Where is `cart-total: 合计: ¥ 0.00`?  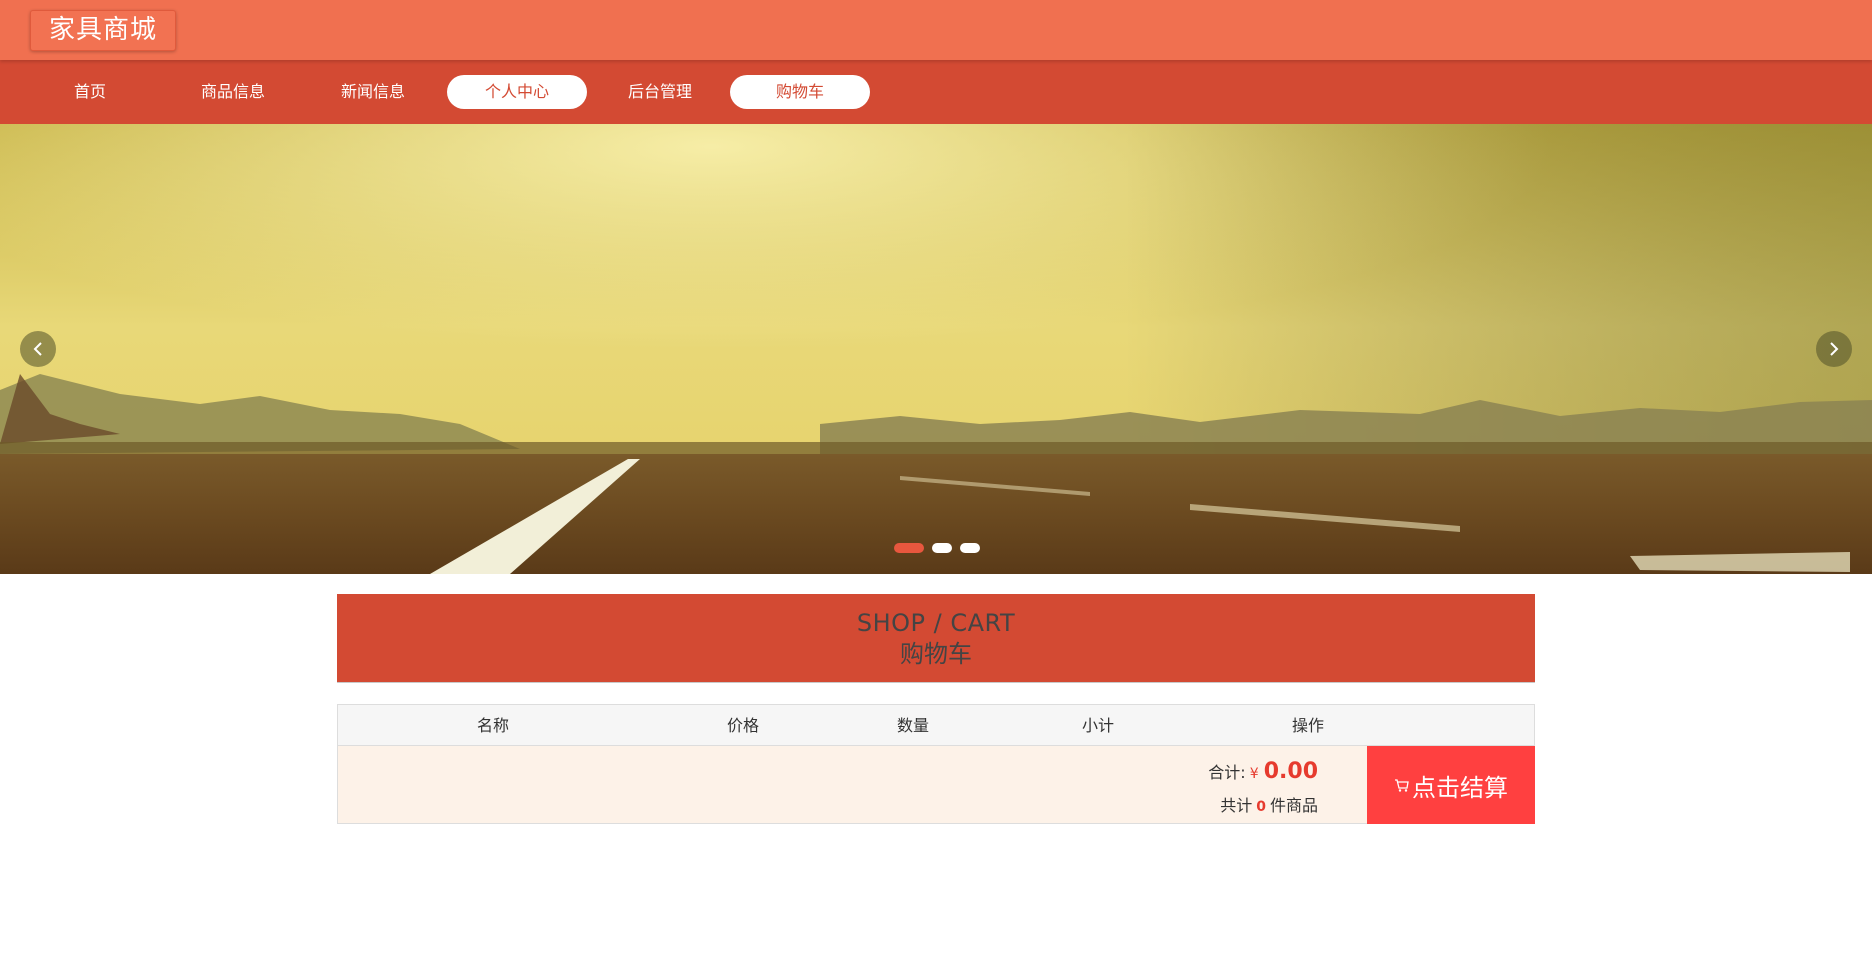
cart-total: 合计: ¥ 0.00 is located at coordinates (1263, 771).